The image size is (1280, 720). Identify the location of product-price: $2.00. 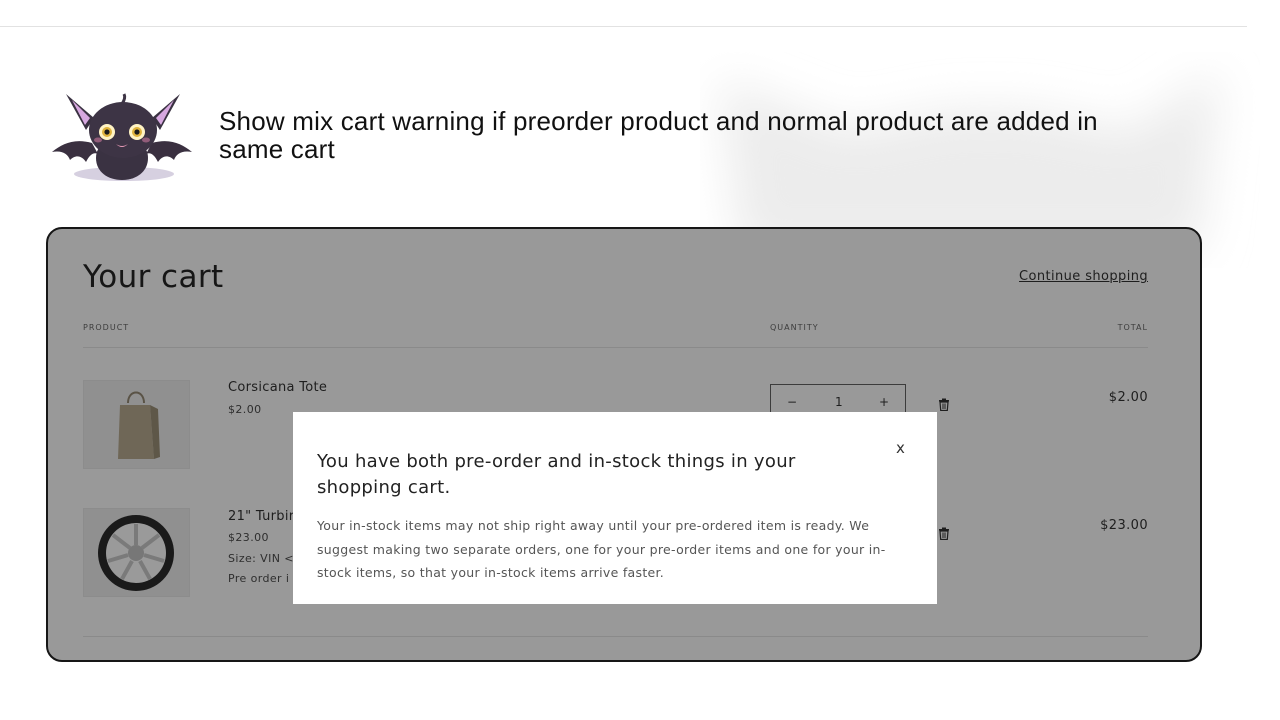
(245, 409).